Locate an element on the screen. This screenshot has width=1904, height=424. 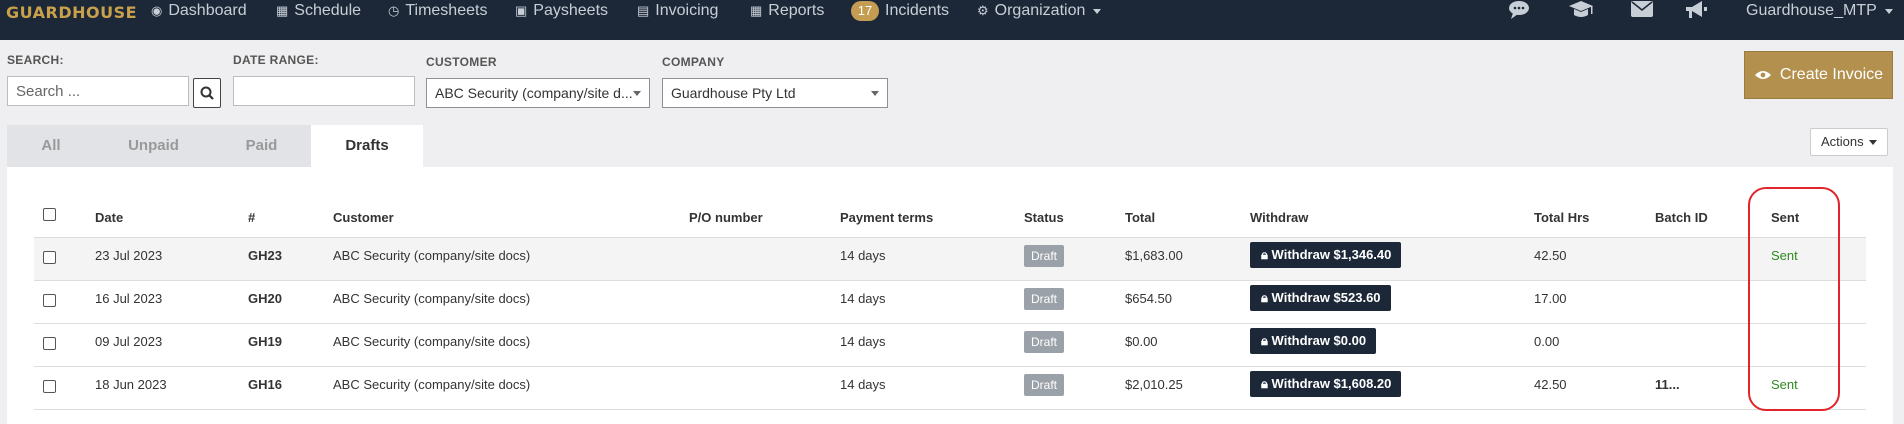
nav-schedule: ▦ Schedule is located at coordinates (318, 11).